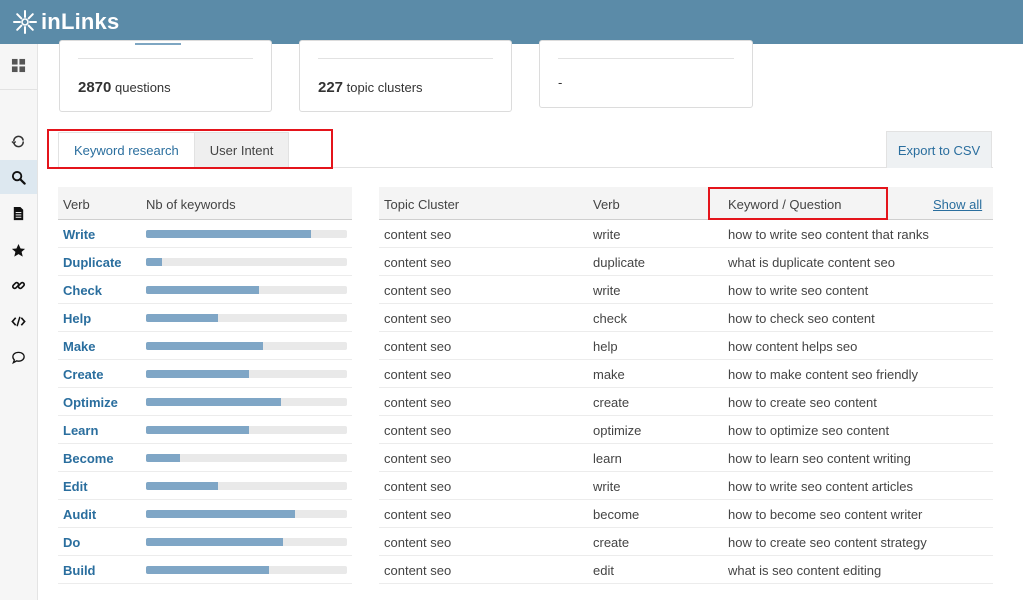  What do you see at coordinates (191, 204) in the screenshot?
I see `column-header-nb-keywords: Nb of keywords` at bounding box center [191, 204].